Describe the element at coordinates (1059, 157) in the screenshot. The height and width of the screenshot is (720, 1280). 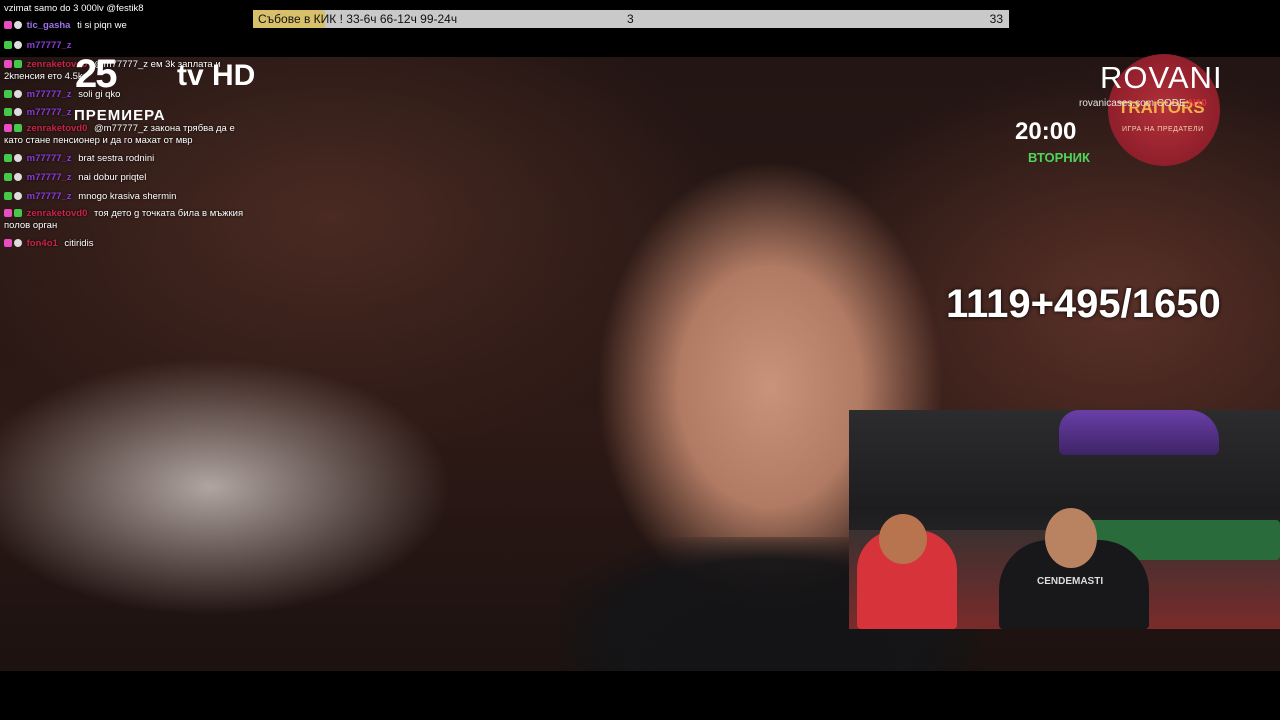
I see `show-day: ВТОРНИК` at that location.